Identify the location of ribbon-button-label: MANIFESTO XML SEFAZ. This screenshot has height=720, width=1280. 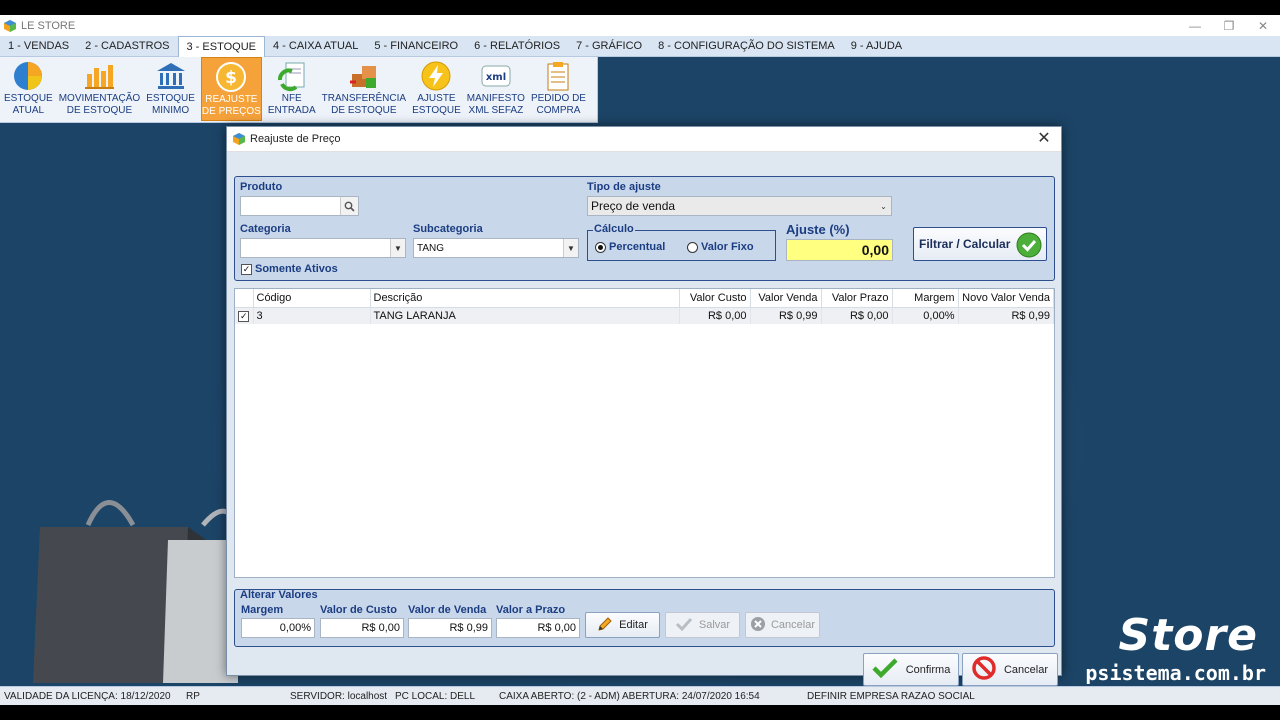
(495, 104).